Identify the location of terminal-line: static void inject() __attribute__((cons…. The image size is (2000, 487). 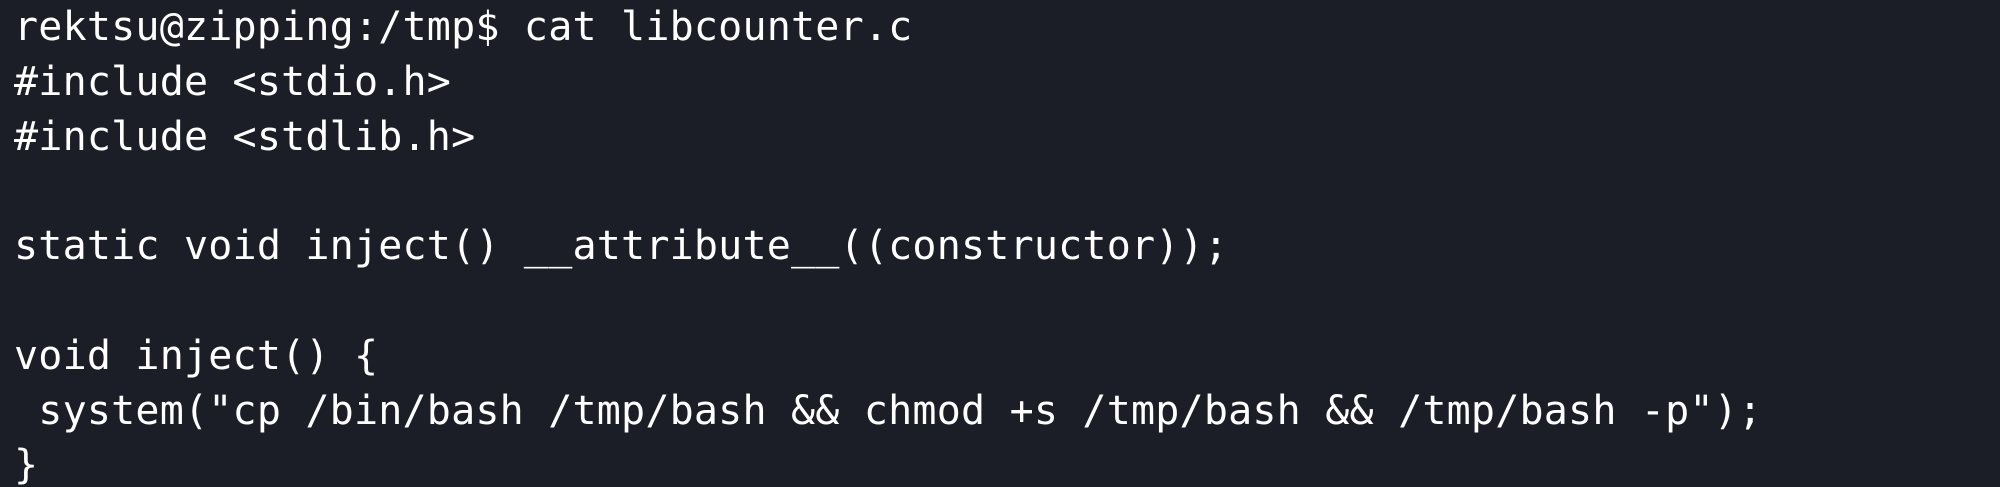
(621, 246).